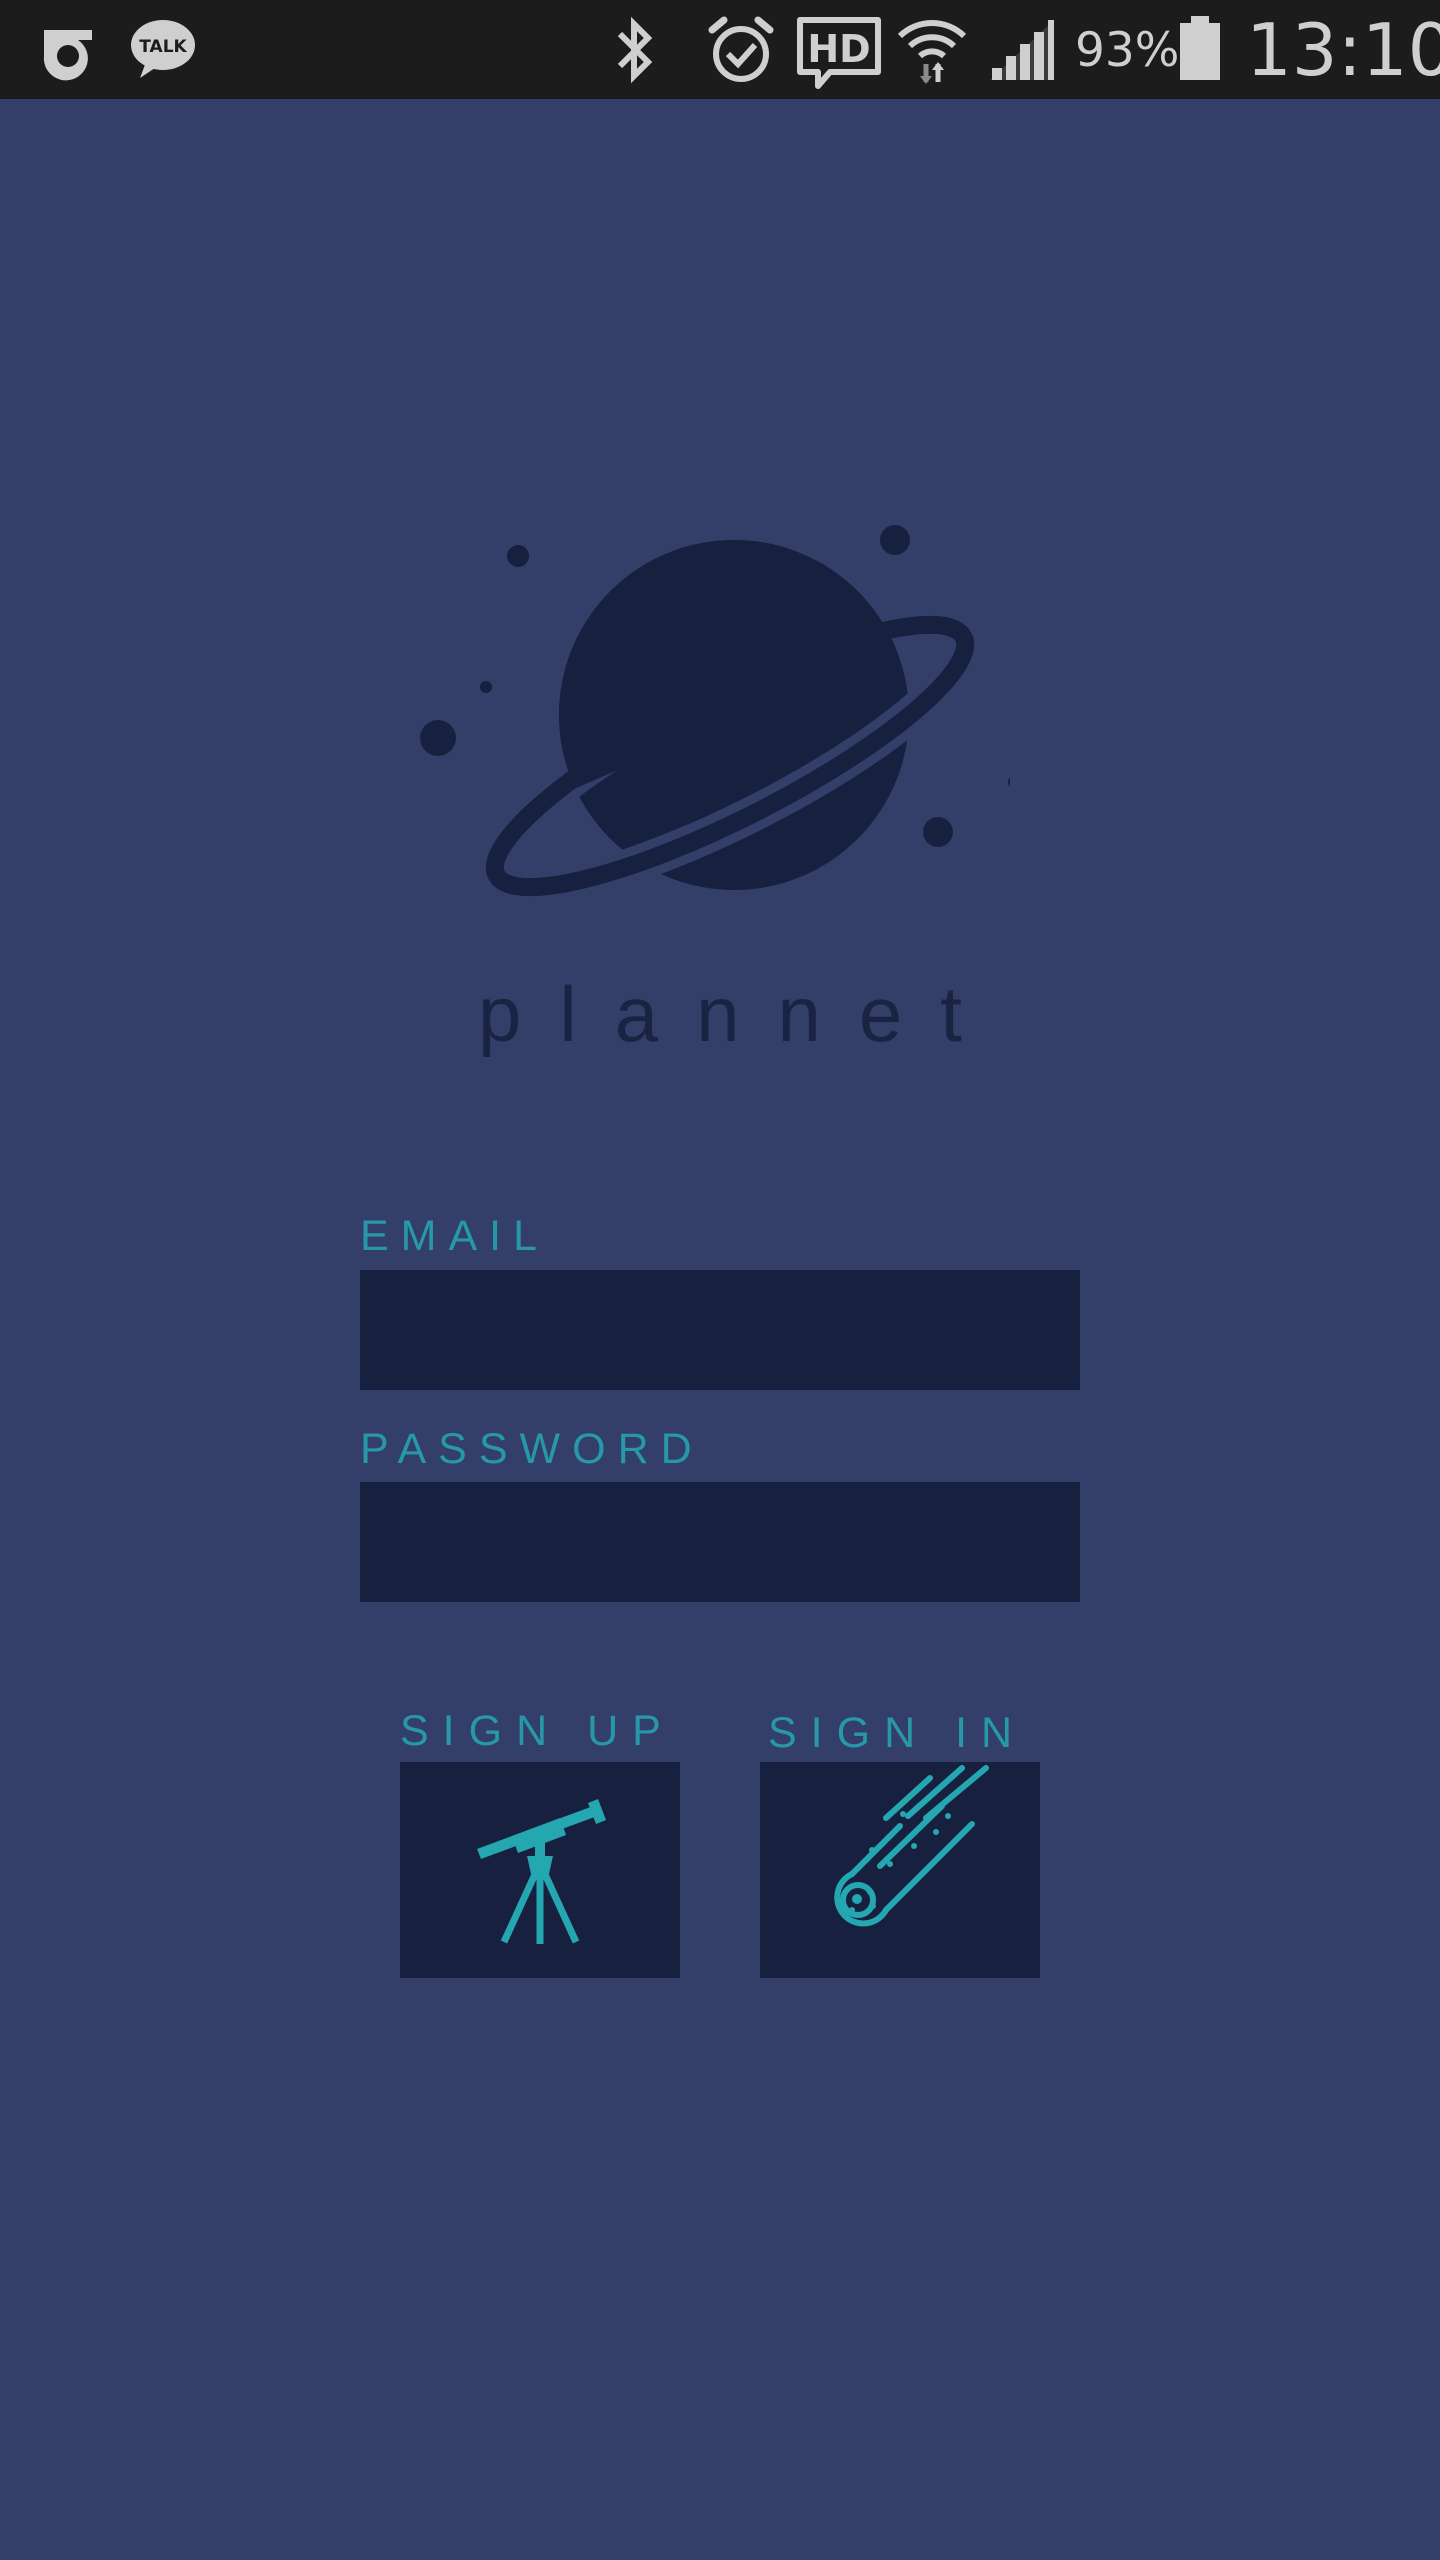  Describe the element at coordinates (897, 1733) in the screenshot. I see `signin-label: SIGN IN` at that location.